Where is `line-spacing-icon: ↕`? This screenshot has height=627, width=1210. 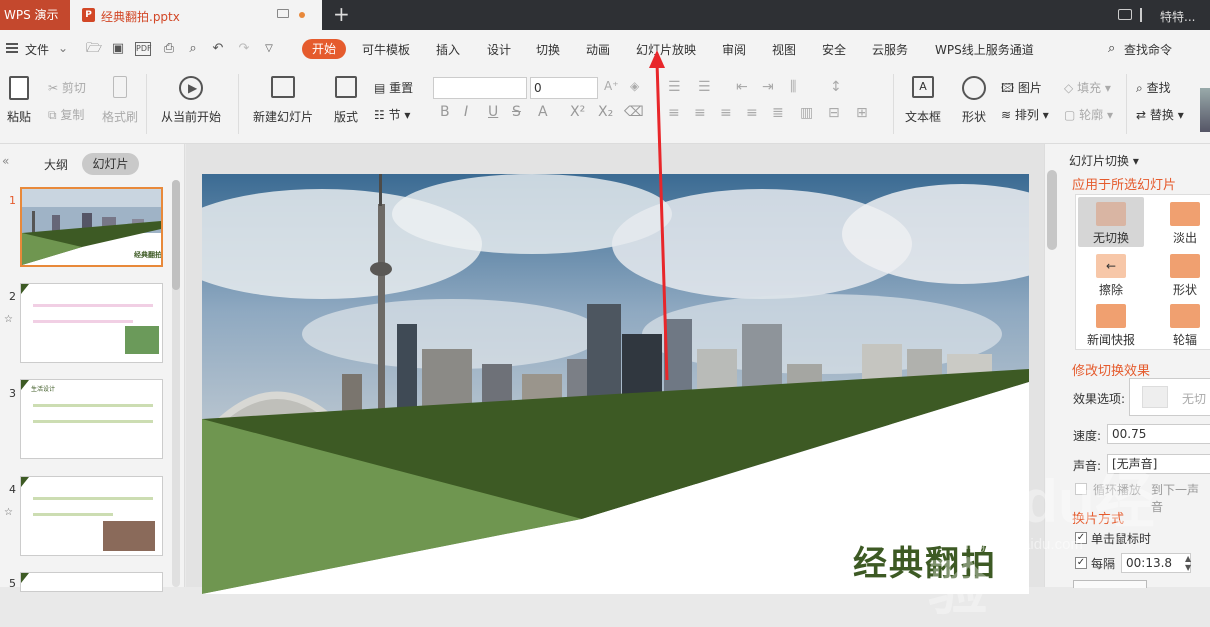
line-spacing-icon: ↕ is located at coordinates (836, 87).